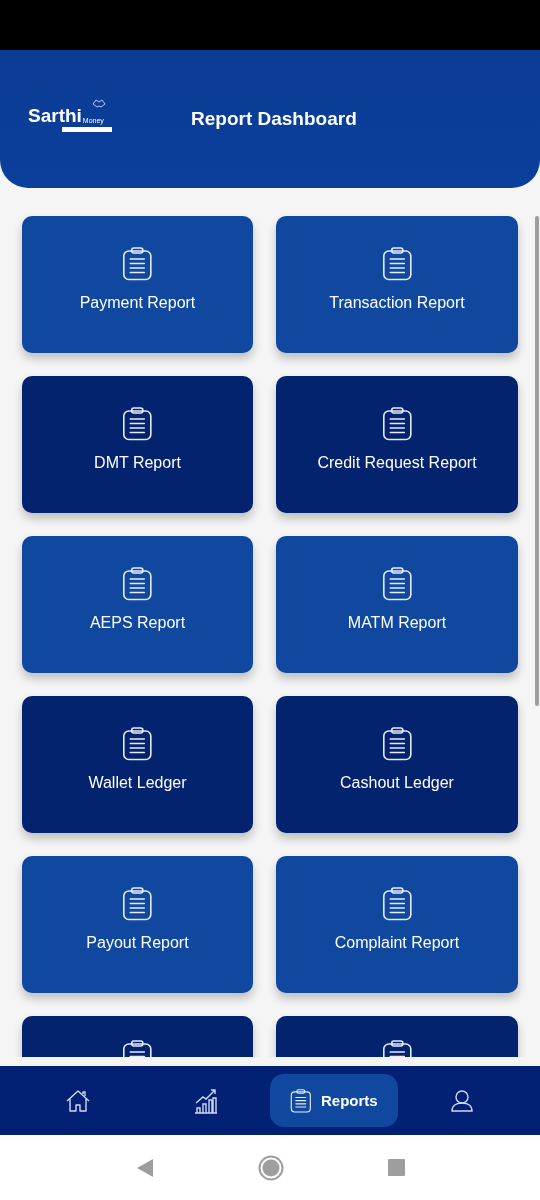 This screenshot has width=540, height=1200. I want to click on report-card: Wallet Ledger, so click(137, 764).